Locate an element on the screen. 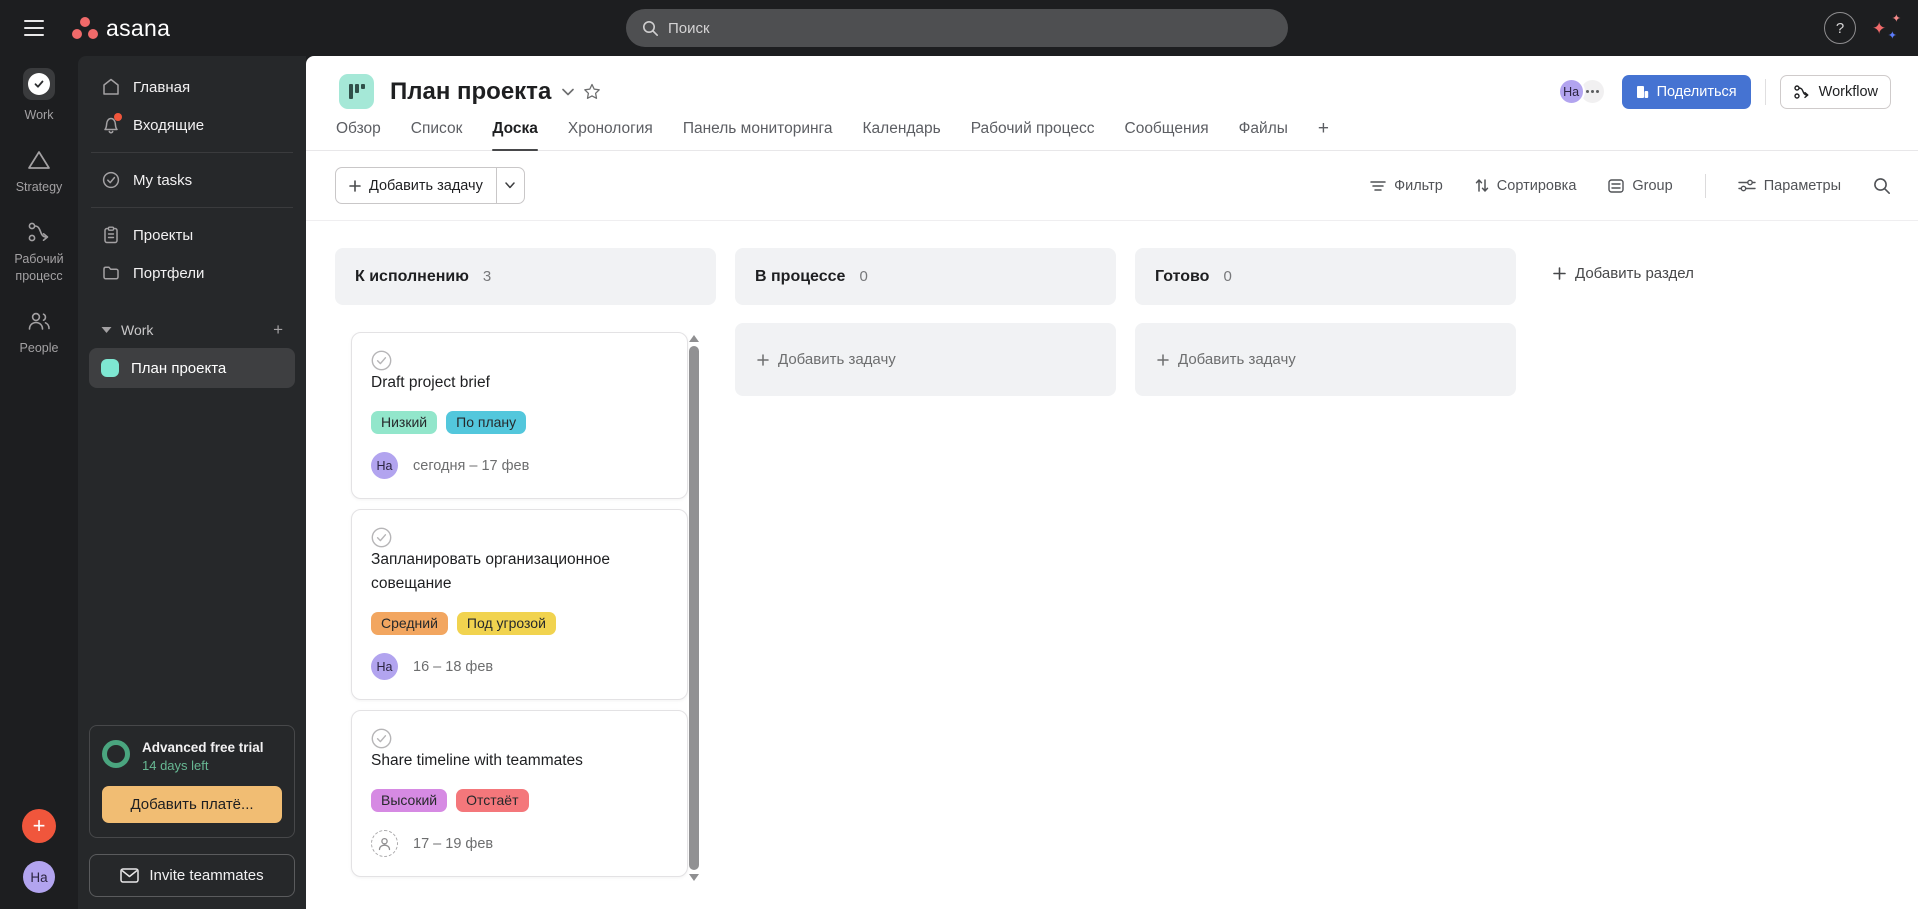 The width and height of the screenshot is (1918, 909). add-task-split-button: Добавить задачу is located at coordinates (430, 185).